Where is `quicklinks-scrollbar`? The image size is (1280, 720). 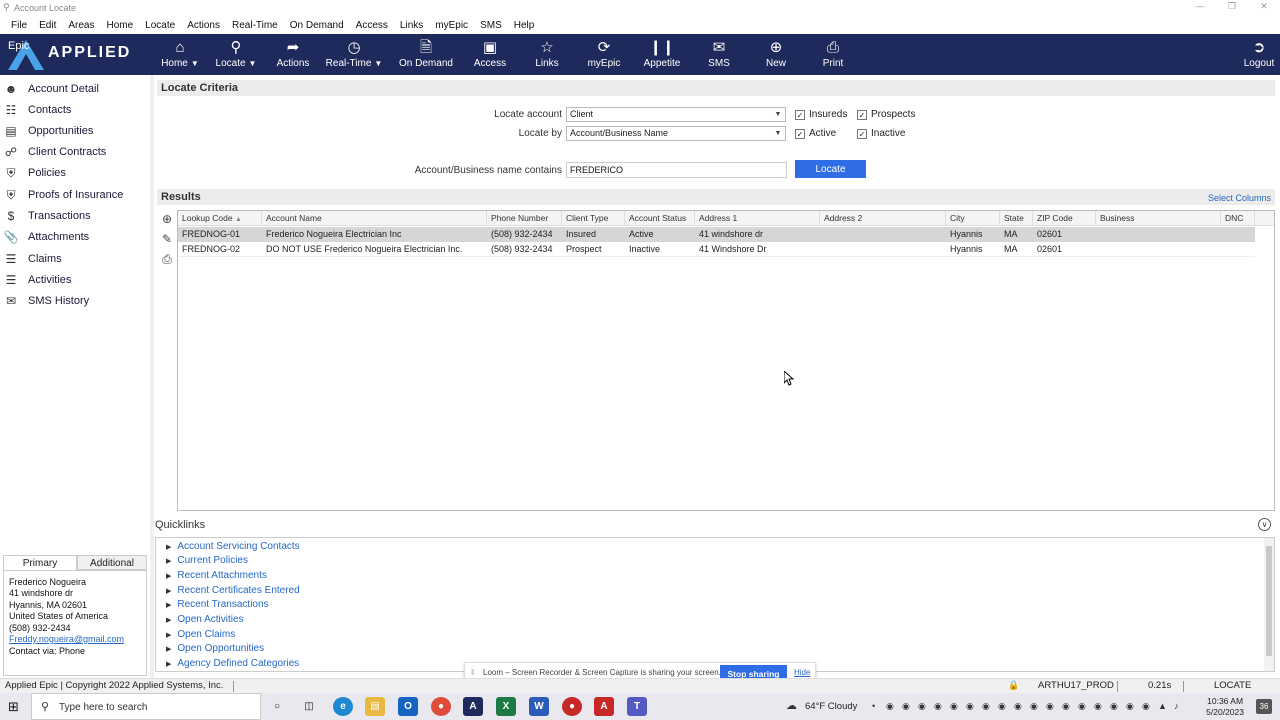 quicklinks-scrollbar is located at coordinates (1269, 604).